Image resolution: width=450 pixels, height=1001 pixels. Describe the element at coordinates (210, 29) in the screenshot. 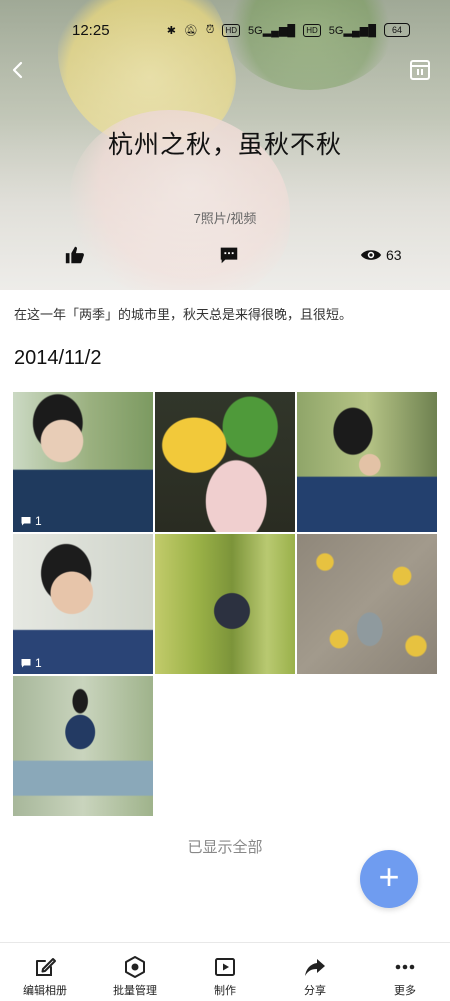

I see `alarm-icon: ⏰︎` at that location.